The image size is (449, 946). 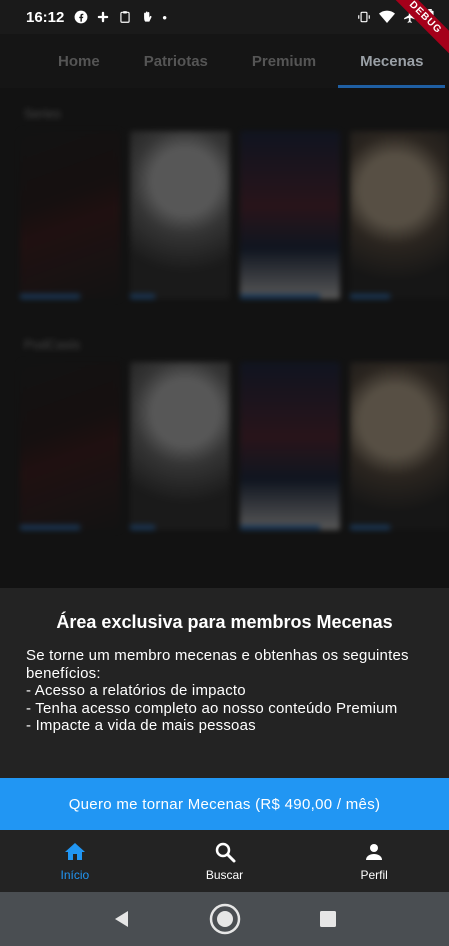 I want to click on system-navigation-bar, so click(x=224, y=919).